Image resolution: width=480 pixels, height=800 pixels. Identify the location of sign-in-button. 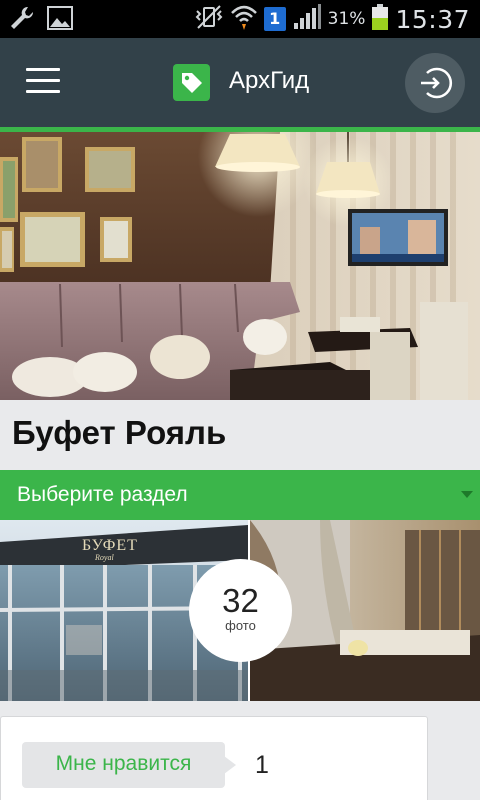
(435, 83).